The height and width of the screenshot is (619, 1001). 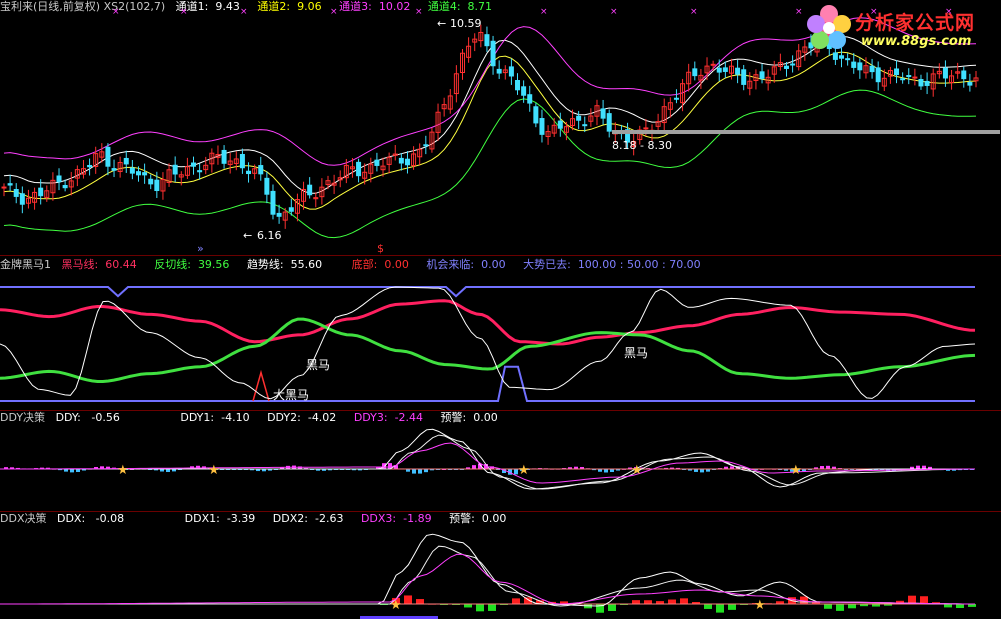 I want to click on site-logo: 分析家公式网 www.88gs.com, so click(x=898, y=28).